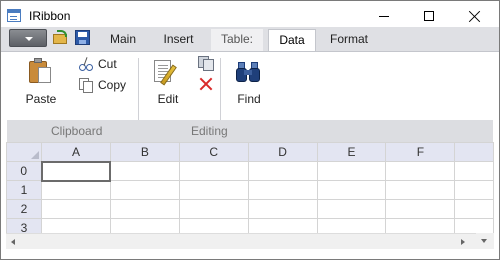 The height and width of the screenshot is (260, 500). I want to click on table-row: 2, so click(250, 209).